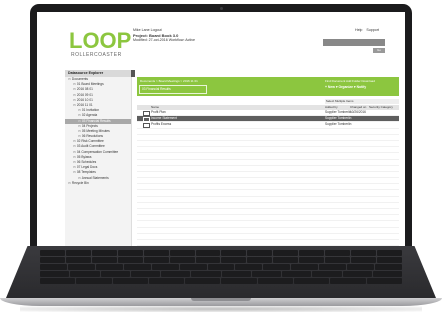 The height and width of the screenshot is (315, 442). Describe the element at coordinates (90, 84) in the screenshot. I see `sidebar-item-label: 01 Board Meetings` at that location.